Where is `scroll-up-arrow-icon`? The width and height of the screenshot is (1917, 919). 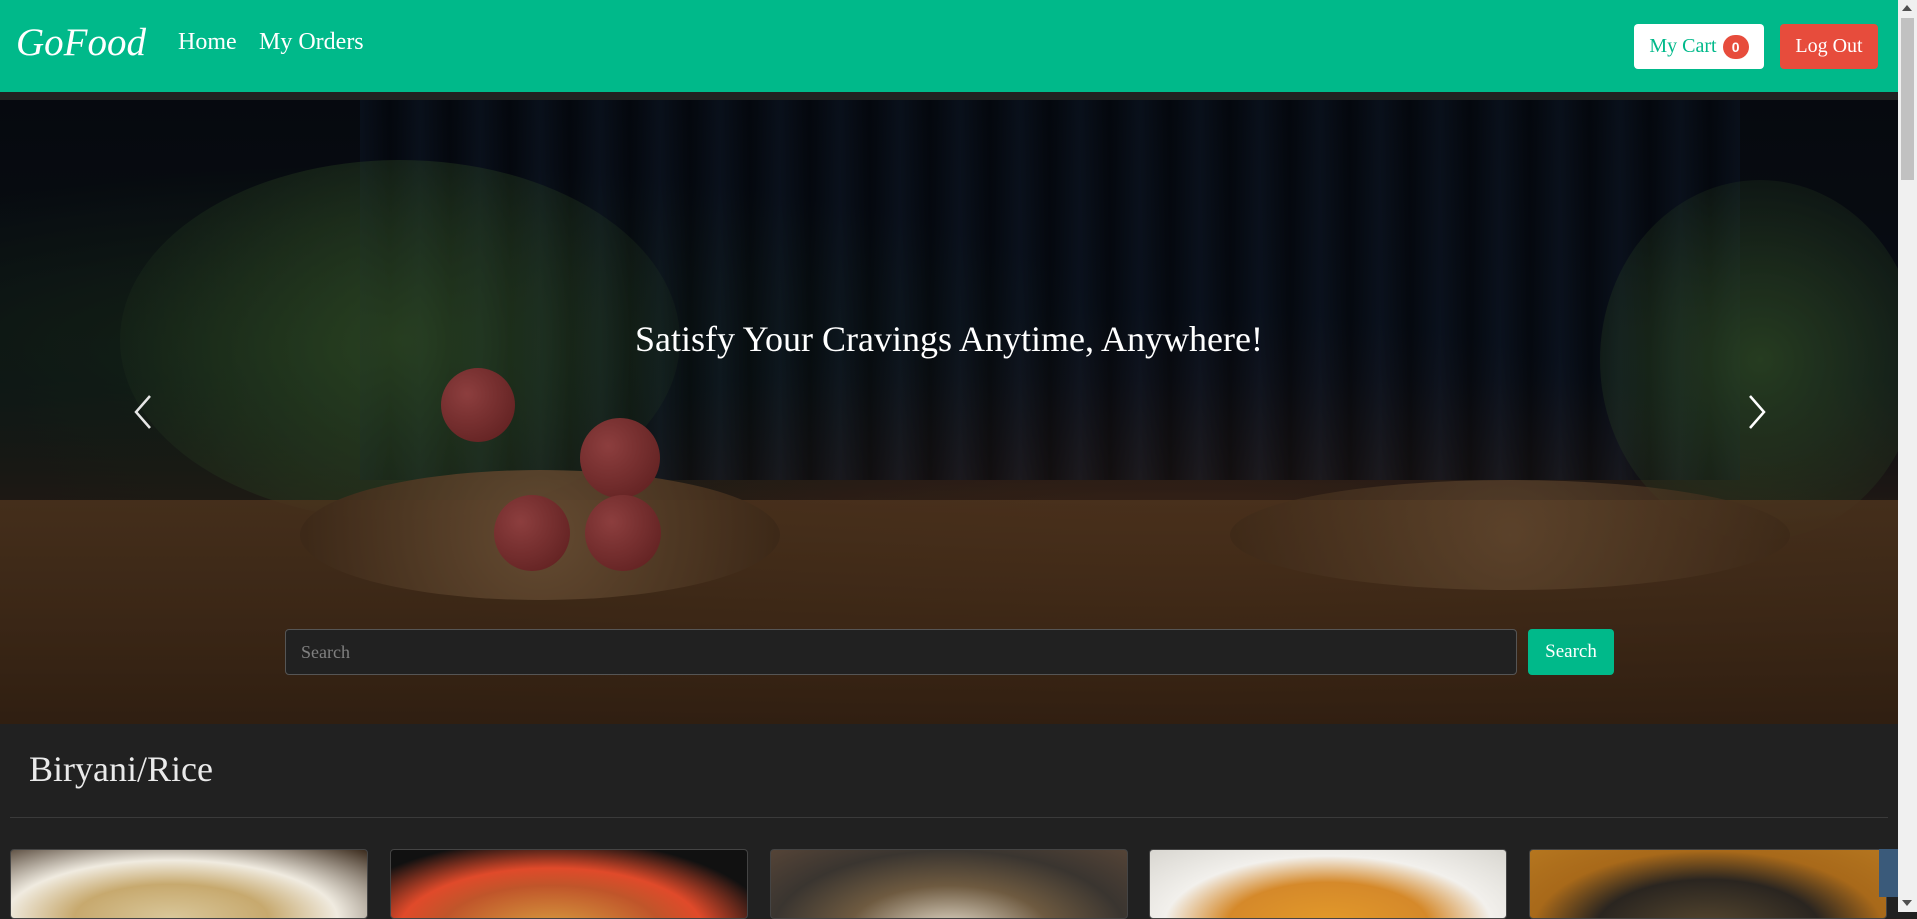 scroll-up-arrow-icon is located at coordinates (1907, 8).